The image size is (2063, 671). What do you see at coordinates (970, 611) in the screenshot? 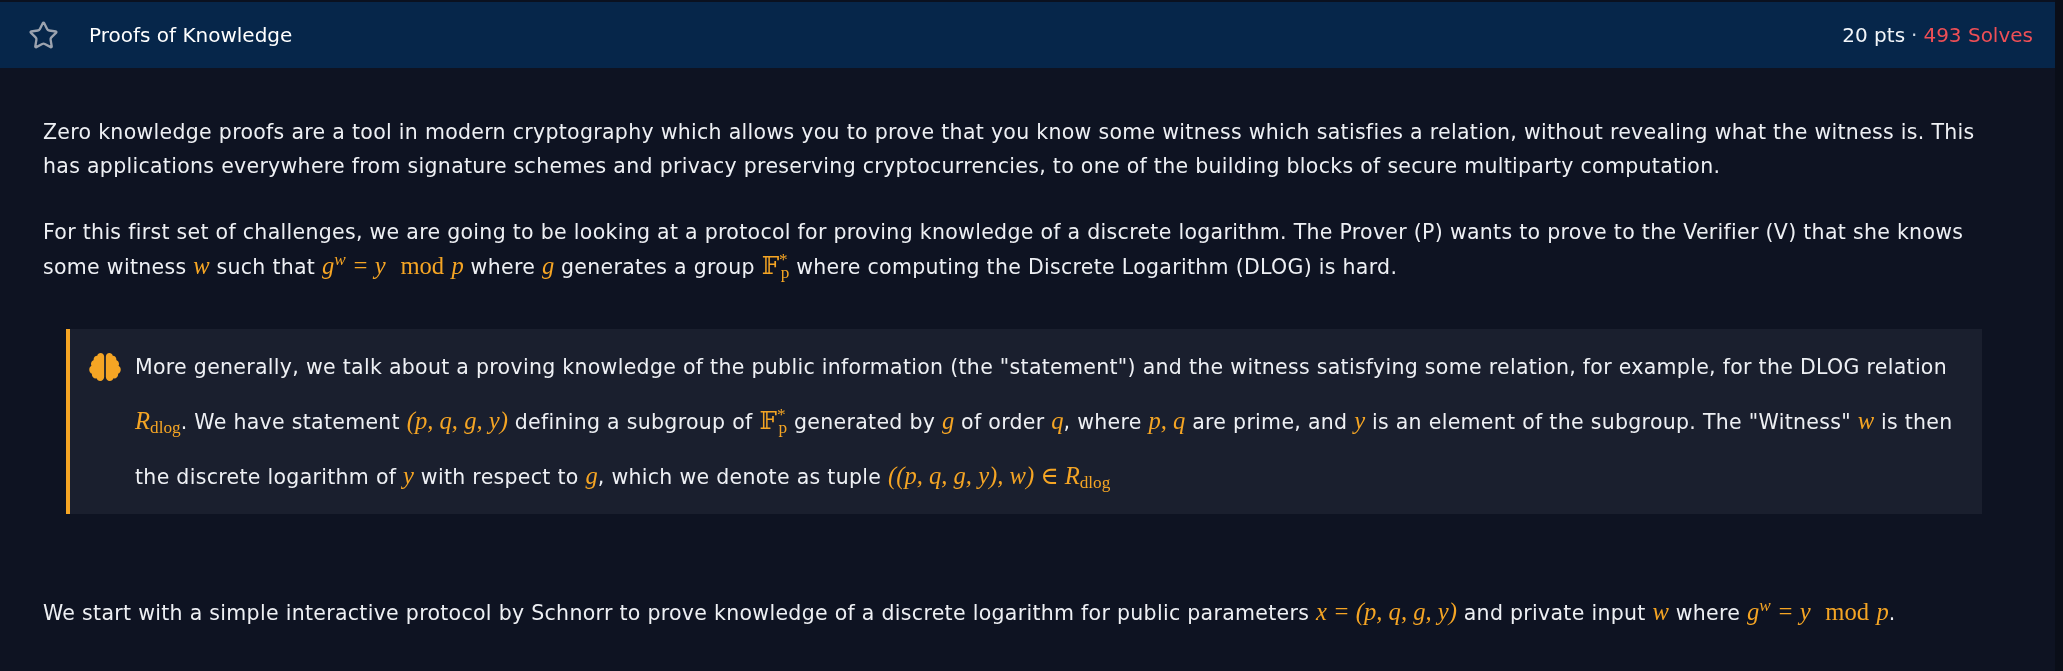
I see `paragraph: We start with a simple interactive protocol by Schnorr to prove knowledge of a discrete logarithm for public parameters x = (p, q, g, y) and private input w where g$^{w}$ = y mod p.` at bounding box center [970, 611].